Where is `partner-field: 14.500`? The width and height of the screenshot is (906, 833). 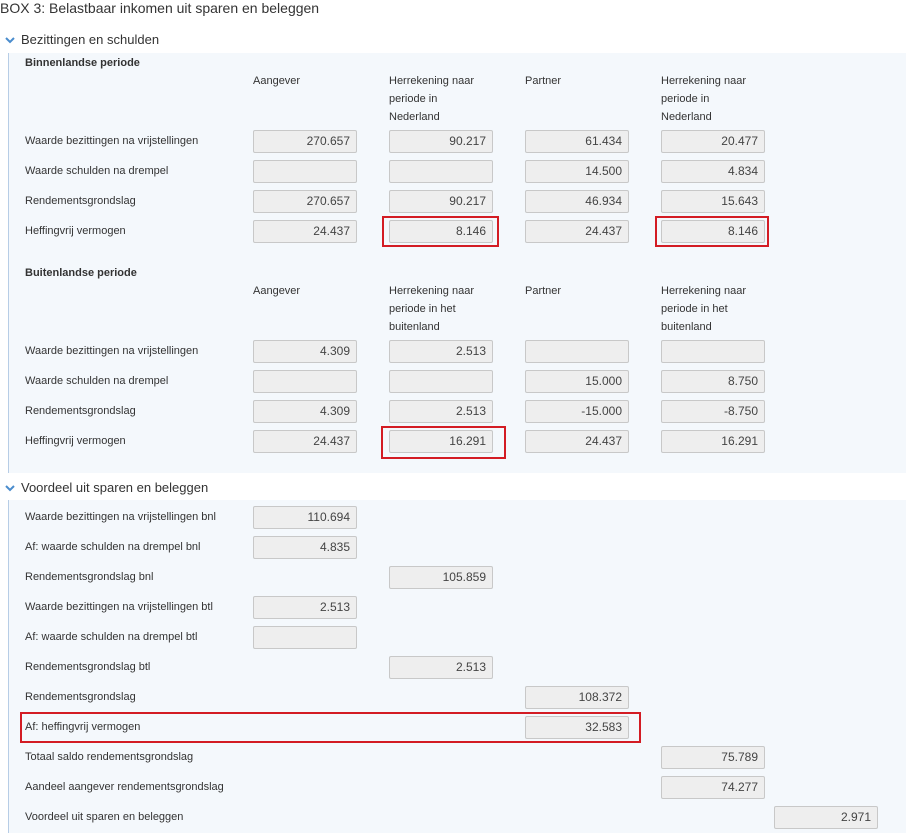 partner-field: 14.500 is located at coordinates (577, 171).